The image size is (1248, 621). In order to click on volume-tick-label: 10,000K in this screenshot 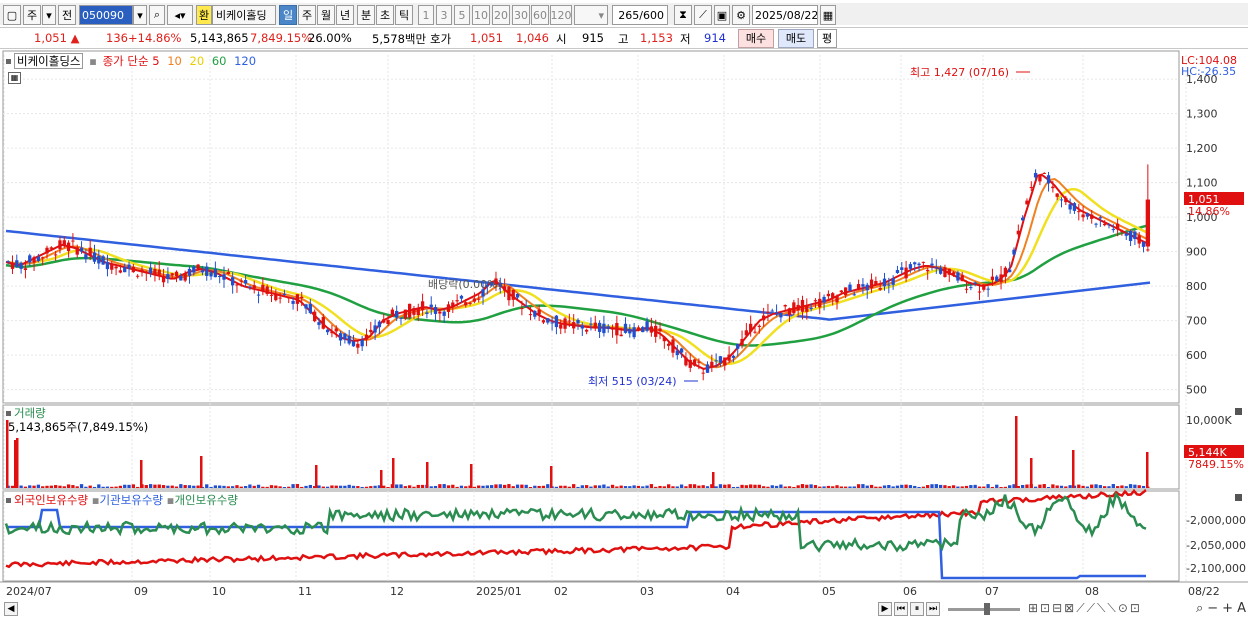, I will do `click(1209, 420)`.